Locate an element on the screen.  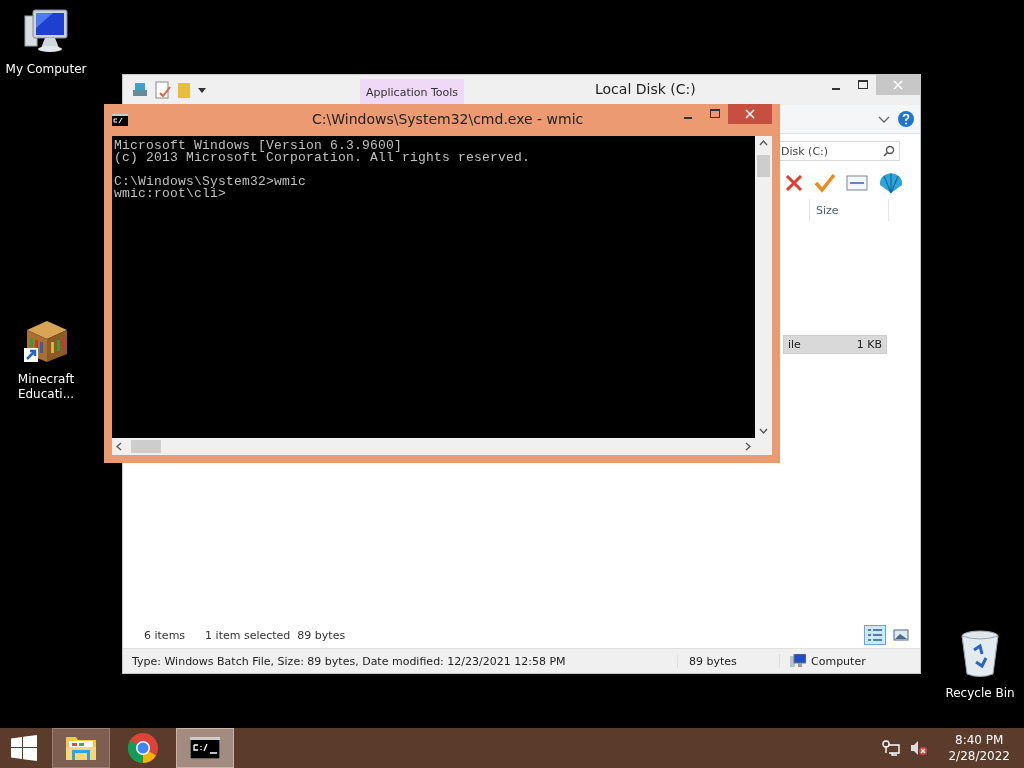
desktop-icon-label: My Computer is located at coordinates (46, 69).